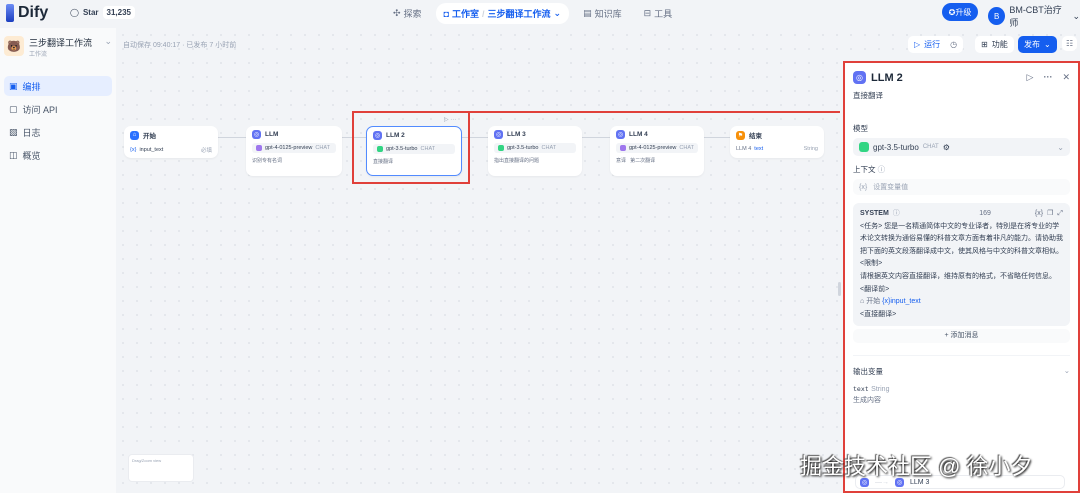 Image resolution: width=1080 pixels, height=493 pixels. Describe the element at coordinates (880, 390) in the screenshot. I see `output-type: String` at that location.